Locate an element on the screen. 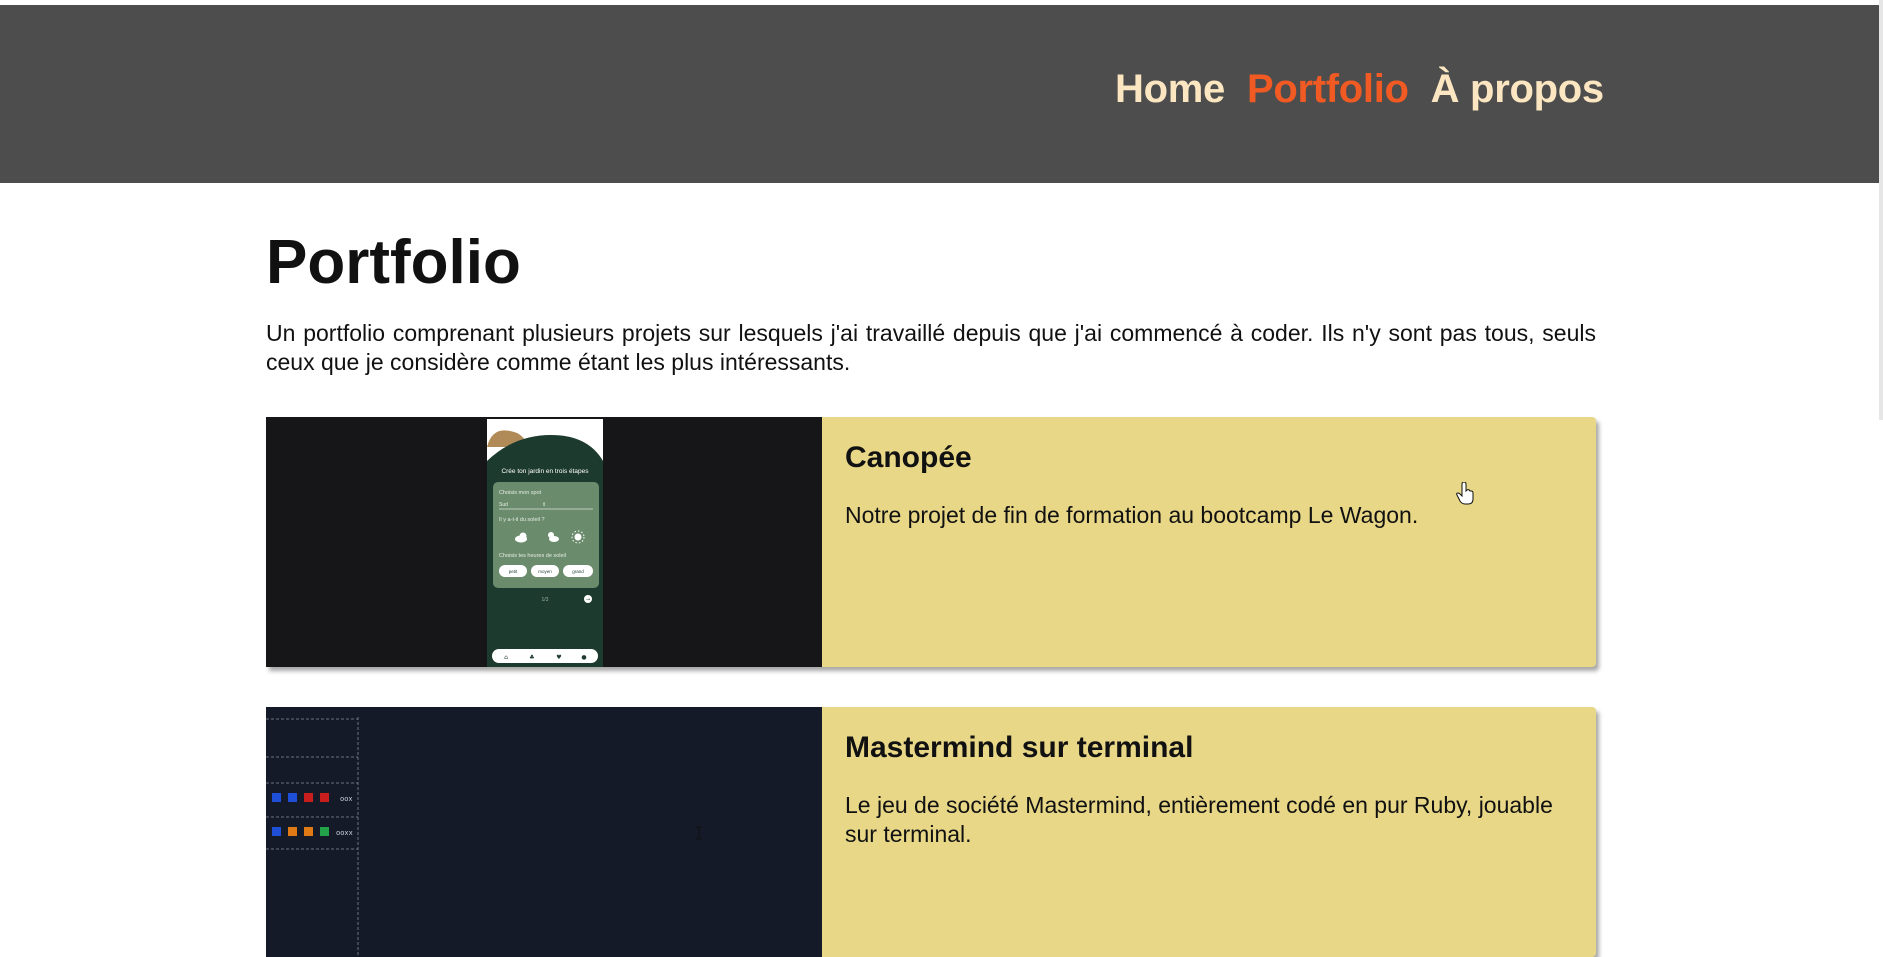 This screenshot has width=1883, height=957. mastermind-feedback-1: oox is located at coordinates (346, 800).